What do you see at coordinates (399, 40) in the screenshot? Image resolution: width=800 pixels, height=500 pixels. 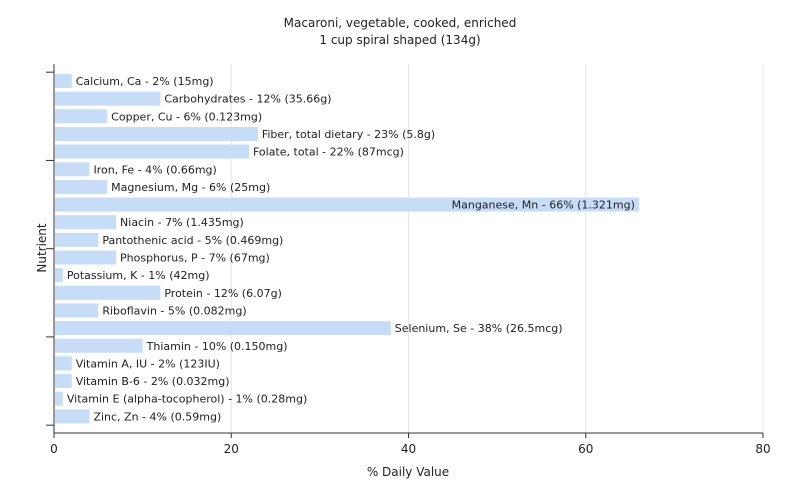 I see `chart-subtitle: 1 cup spiral shaped (134g)` at bounding box center [399, 40].